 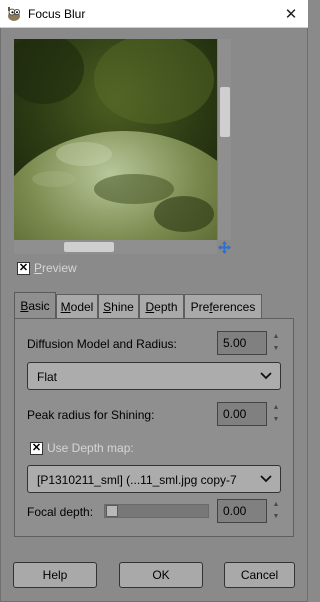 What do you see at coordinates (89, 247) in the screenshot?
I see `horizontal-scroll-thumb` at bounding box center [89, 247].